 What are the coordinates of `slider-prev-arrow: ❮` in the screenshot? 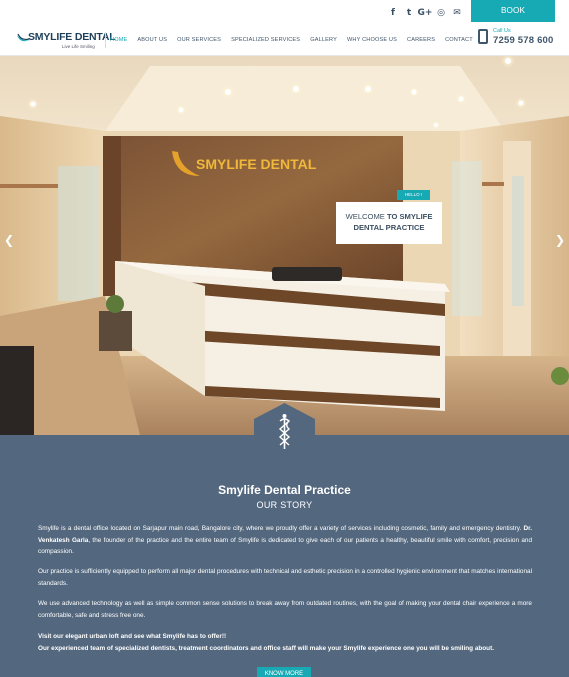 It's located at (9, 240).